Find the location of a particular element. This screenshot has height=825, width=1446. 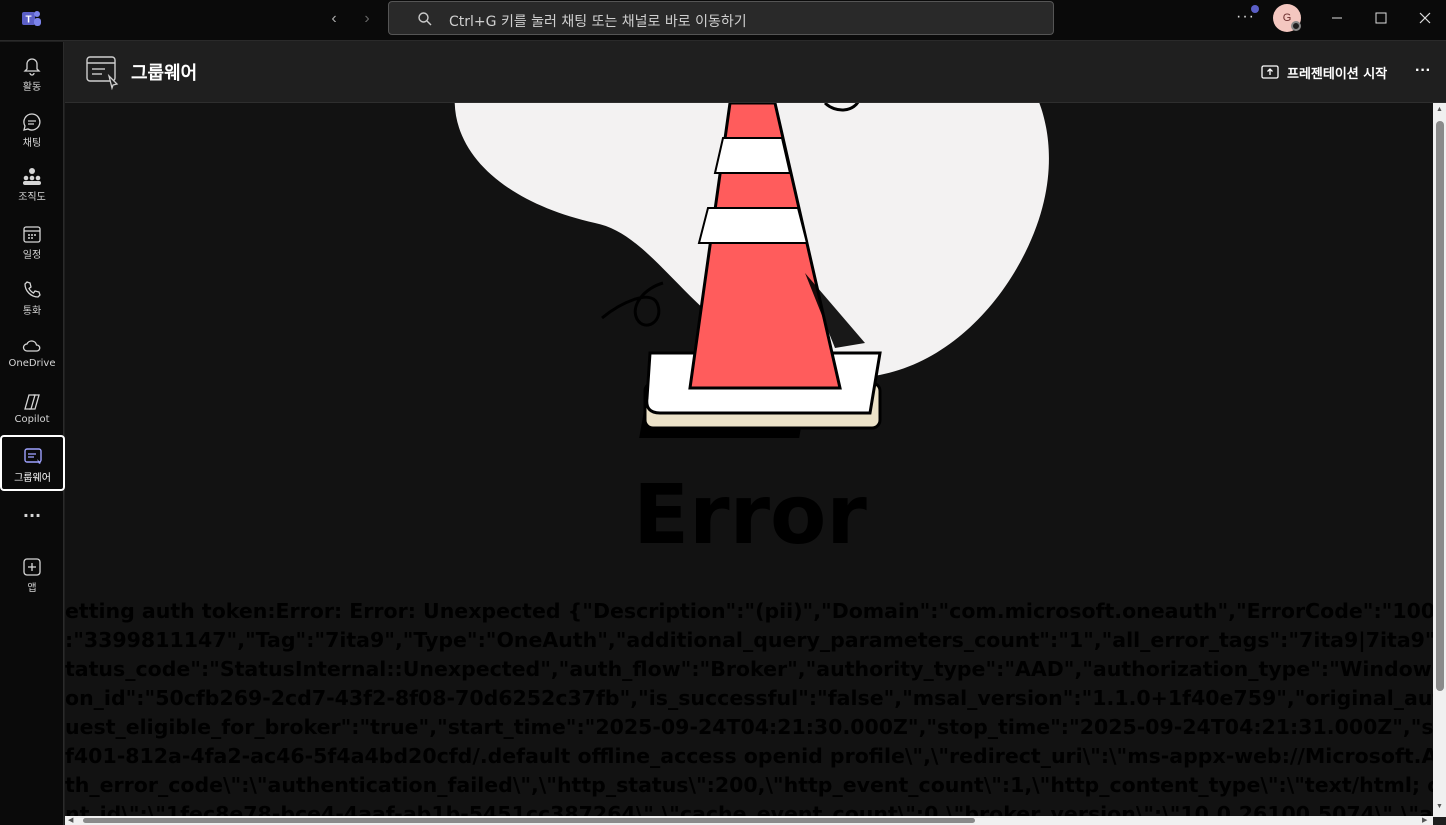

add-app-icon is located at coordinates (32, 567).